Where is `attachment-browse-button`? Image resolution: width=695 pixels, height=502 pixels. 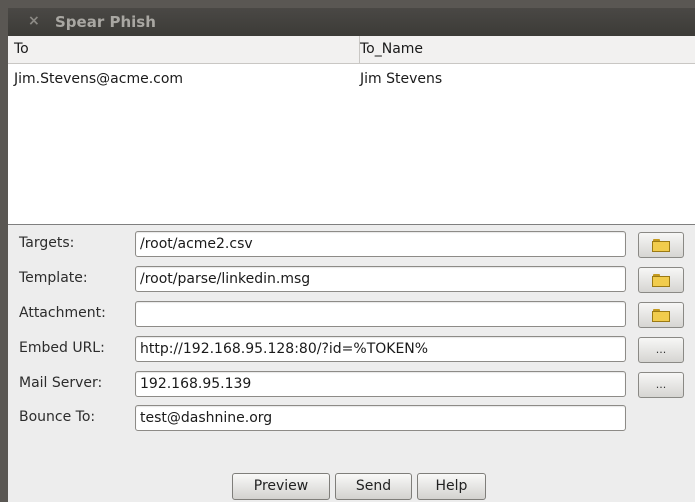
attachment-browse-button is located at coordinates (661, 315).